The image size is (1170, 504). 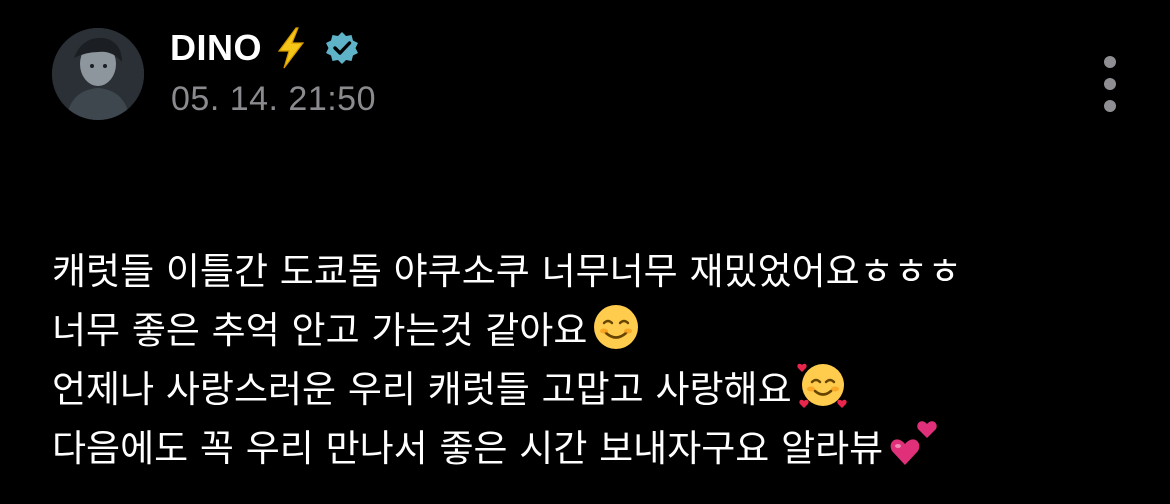 What do you see at coordinates (274, 99) in the screenshot?
I see `post-timestamp: 05. 14. 21:50` at bounding box center [274, 99].